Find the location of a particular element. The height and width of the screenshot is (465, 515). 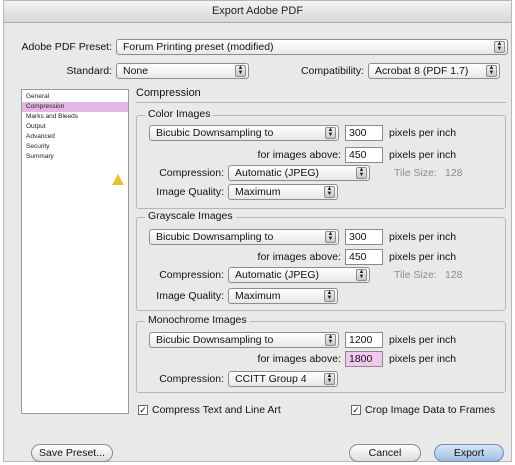

grayscale-compression-popup: Automatic (JPEG) ▲ ▼ is located at coordinates (299, 275).